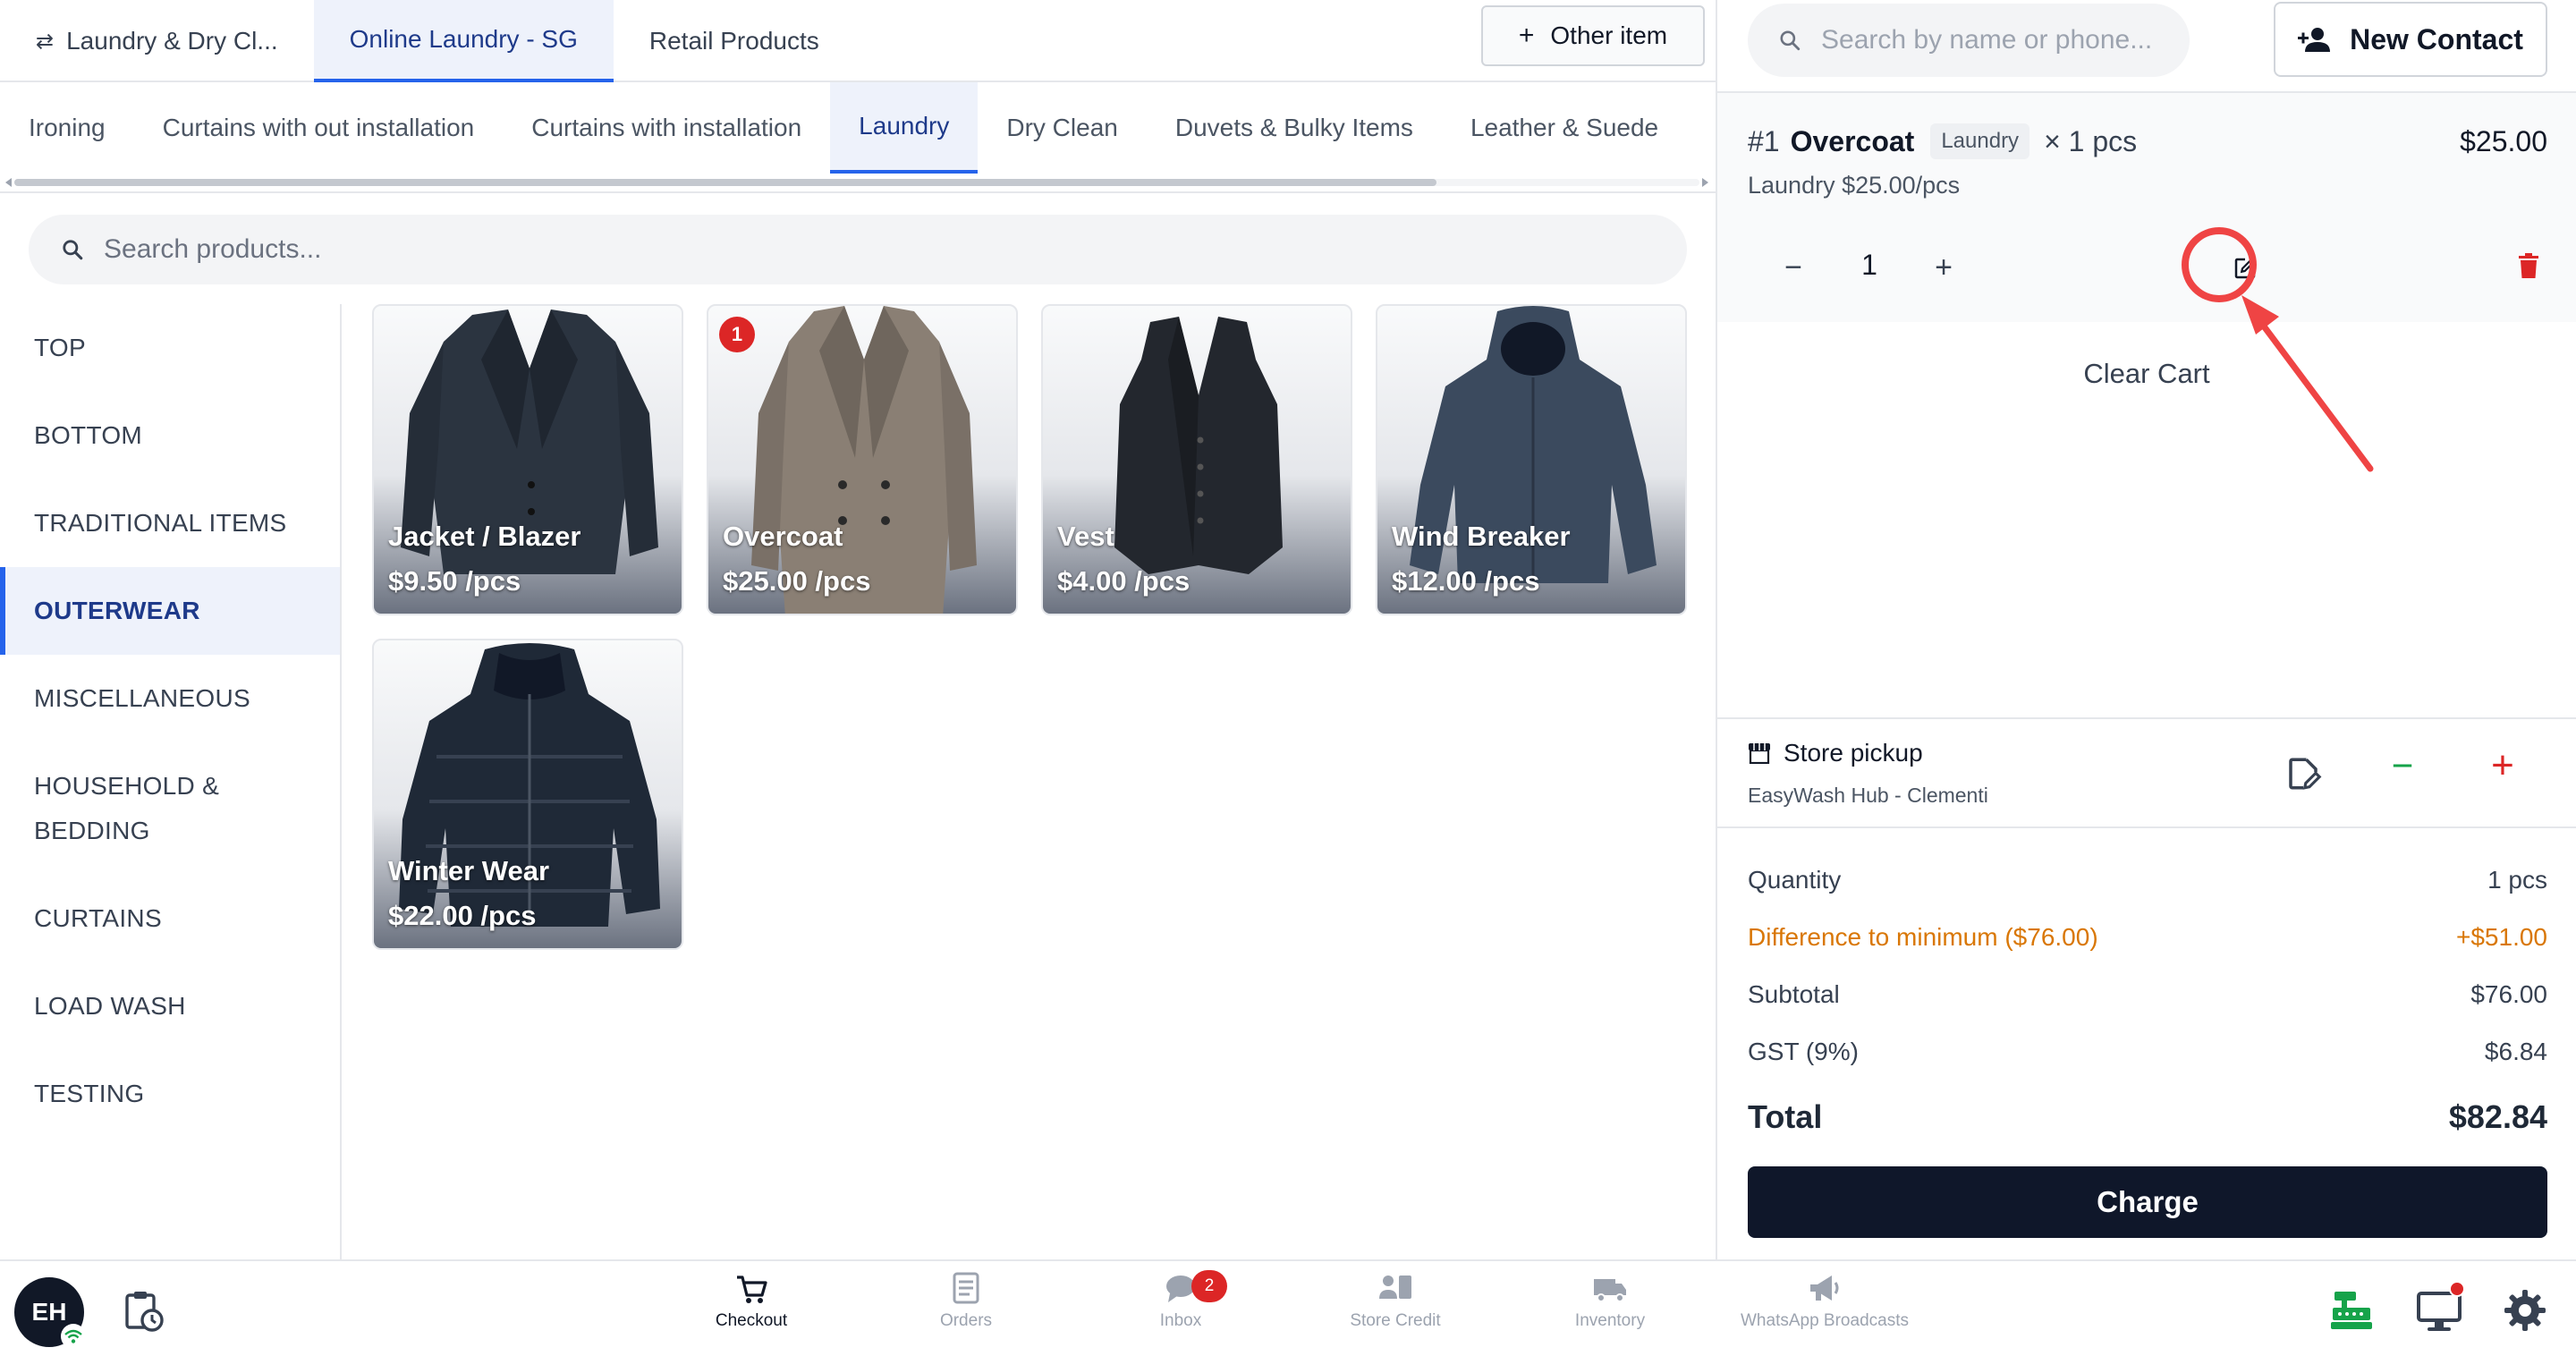 Image resolution: width=2576 pixels, height=1356 pixels. Describe the element at coordinates (2147, 938) in the screenshot. I see `summary-minimum-difference-row: Difference to minimum ($76.00) +$51.00` at that location.